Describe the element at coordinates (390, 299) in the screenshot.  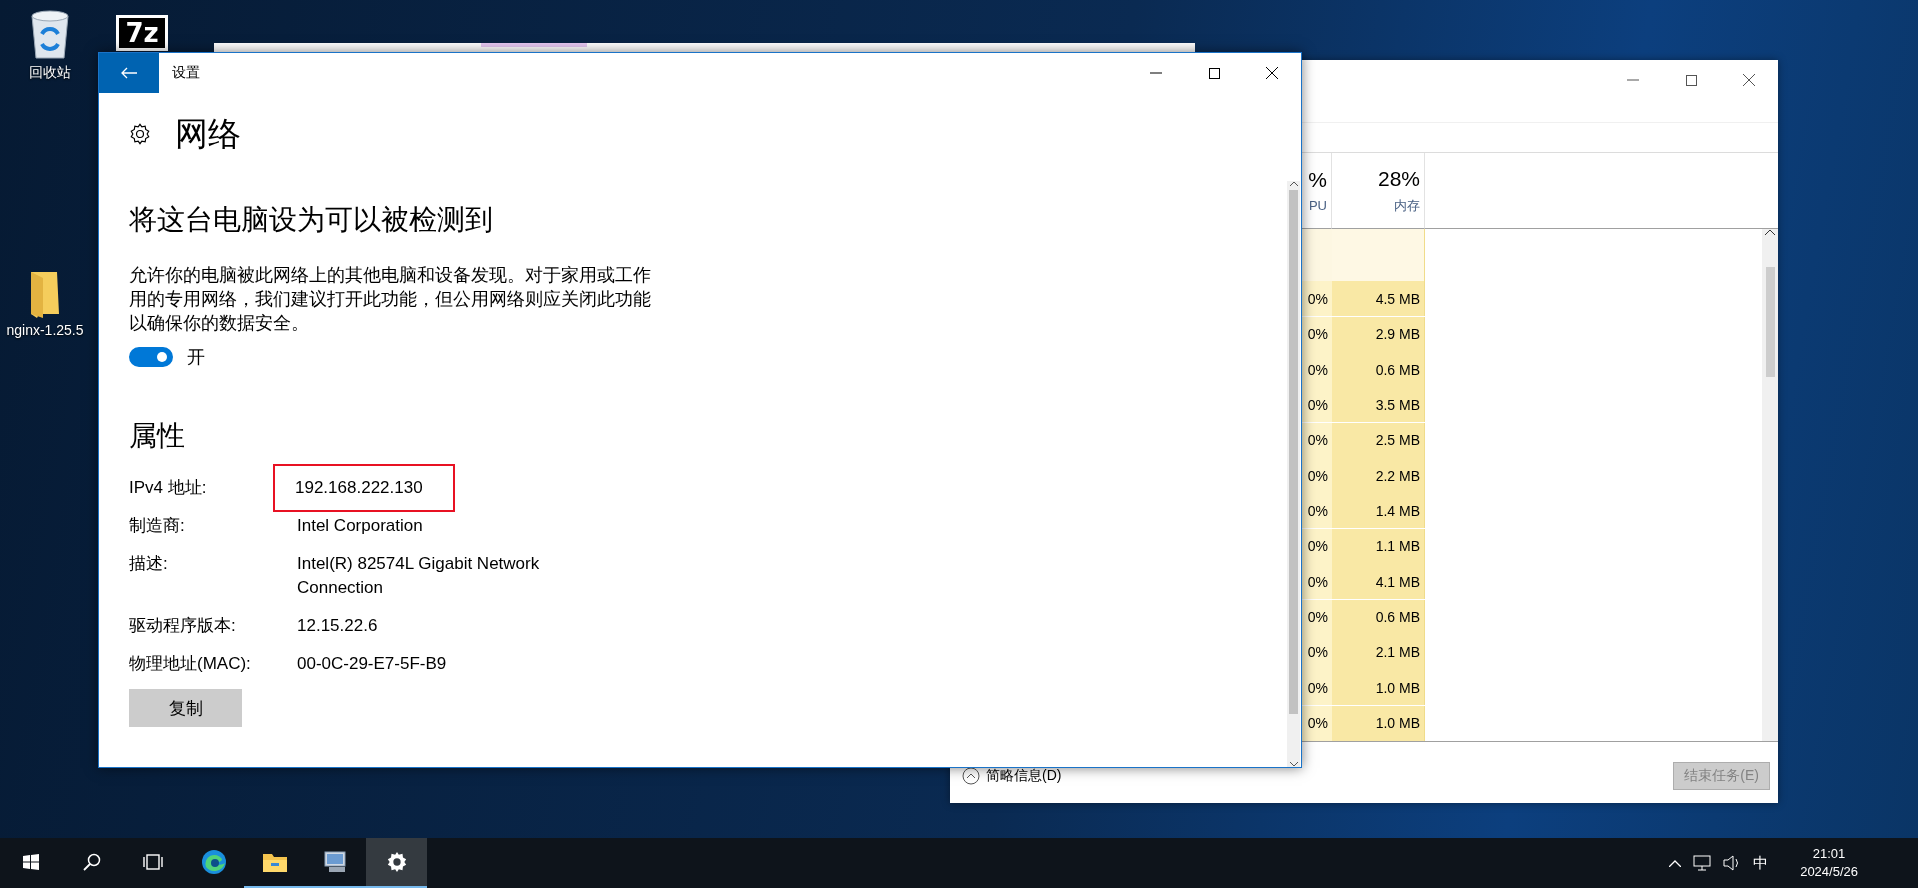
I see `description: 允许你的电脑被此网络上的其他电脑和设备发现。对于家用或工作用的专用网络，我们建议打开此功能，但公用网络则应关闭此功能以确保你的数据安全。` at that location.